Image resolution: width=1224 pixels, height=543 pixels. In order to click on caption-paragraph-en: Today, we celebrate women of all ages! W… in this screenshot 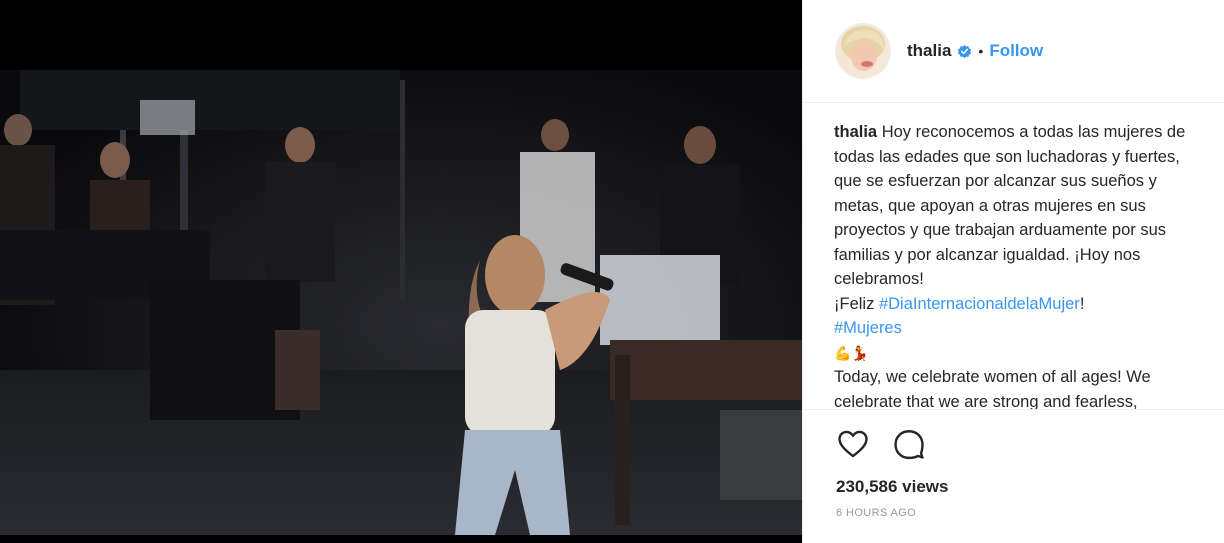, I will do `click(1019, 387)`.